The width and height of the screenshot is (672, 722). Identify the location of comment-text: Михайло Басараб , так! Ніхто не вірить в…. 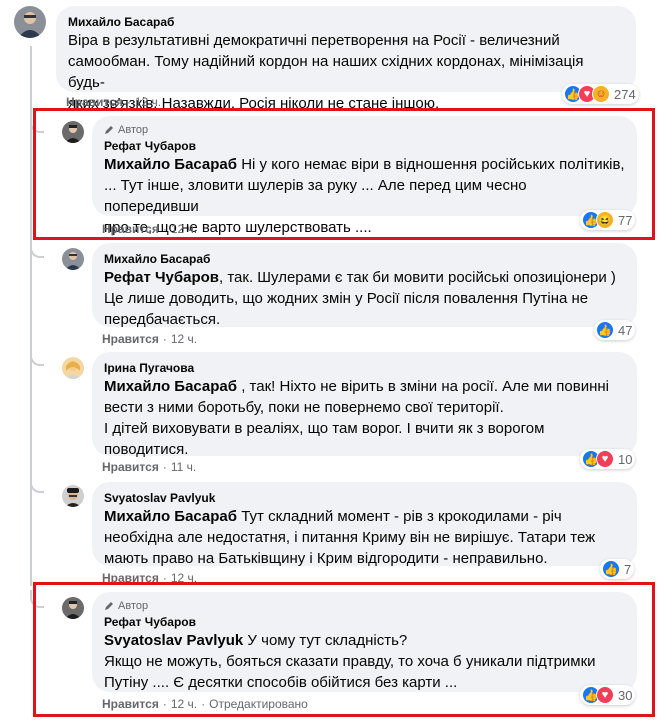
(364, 418).